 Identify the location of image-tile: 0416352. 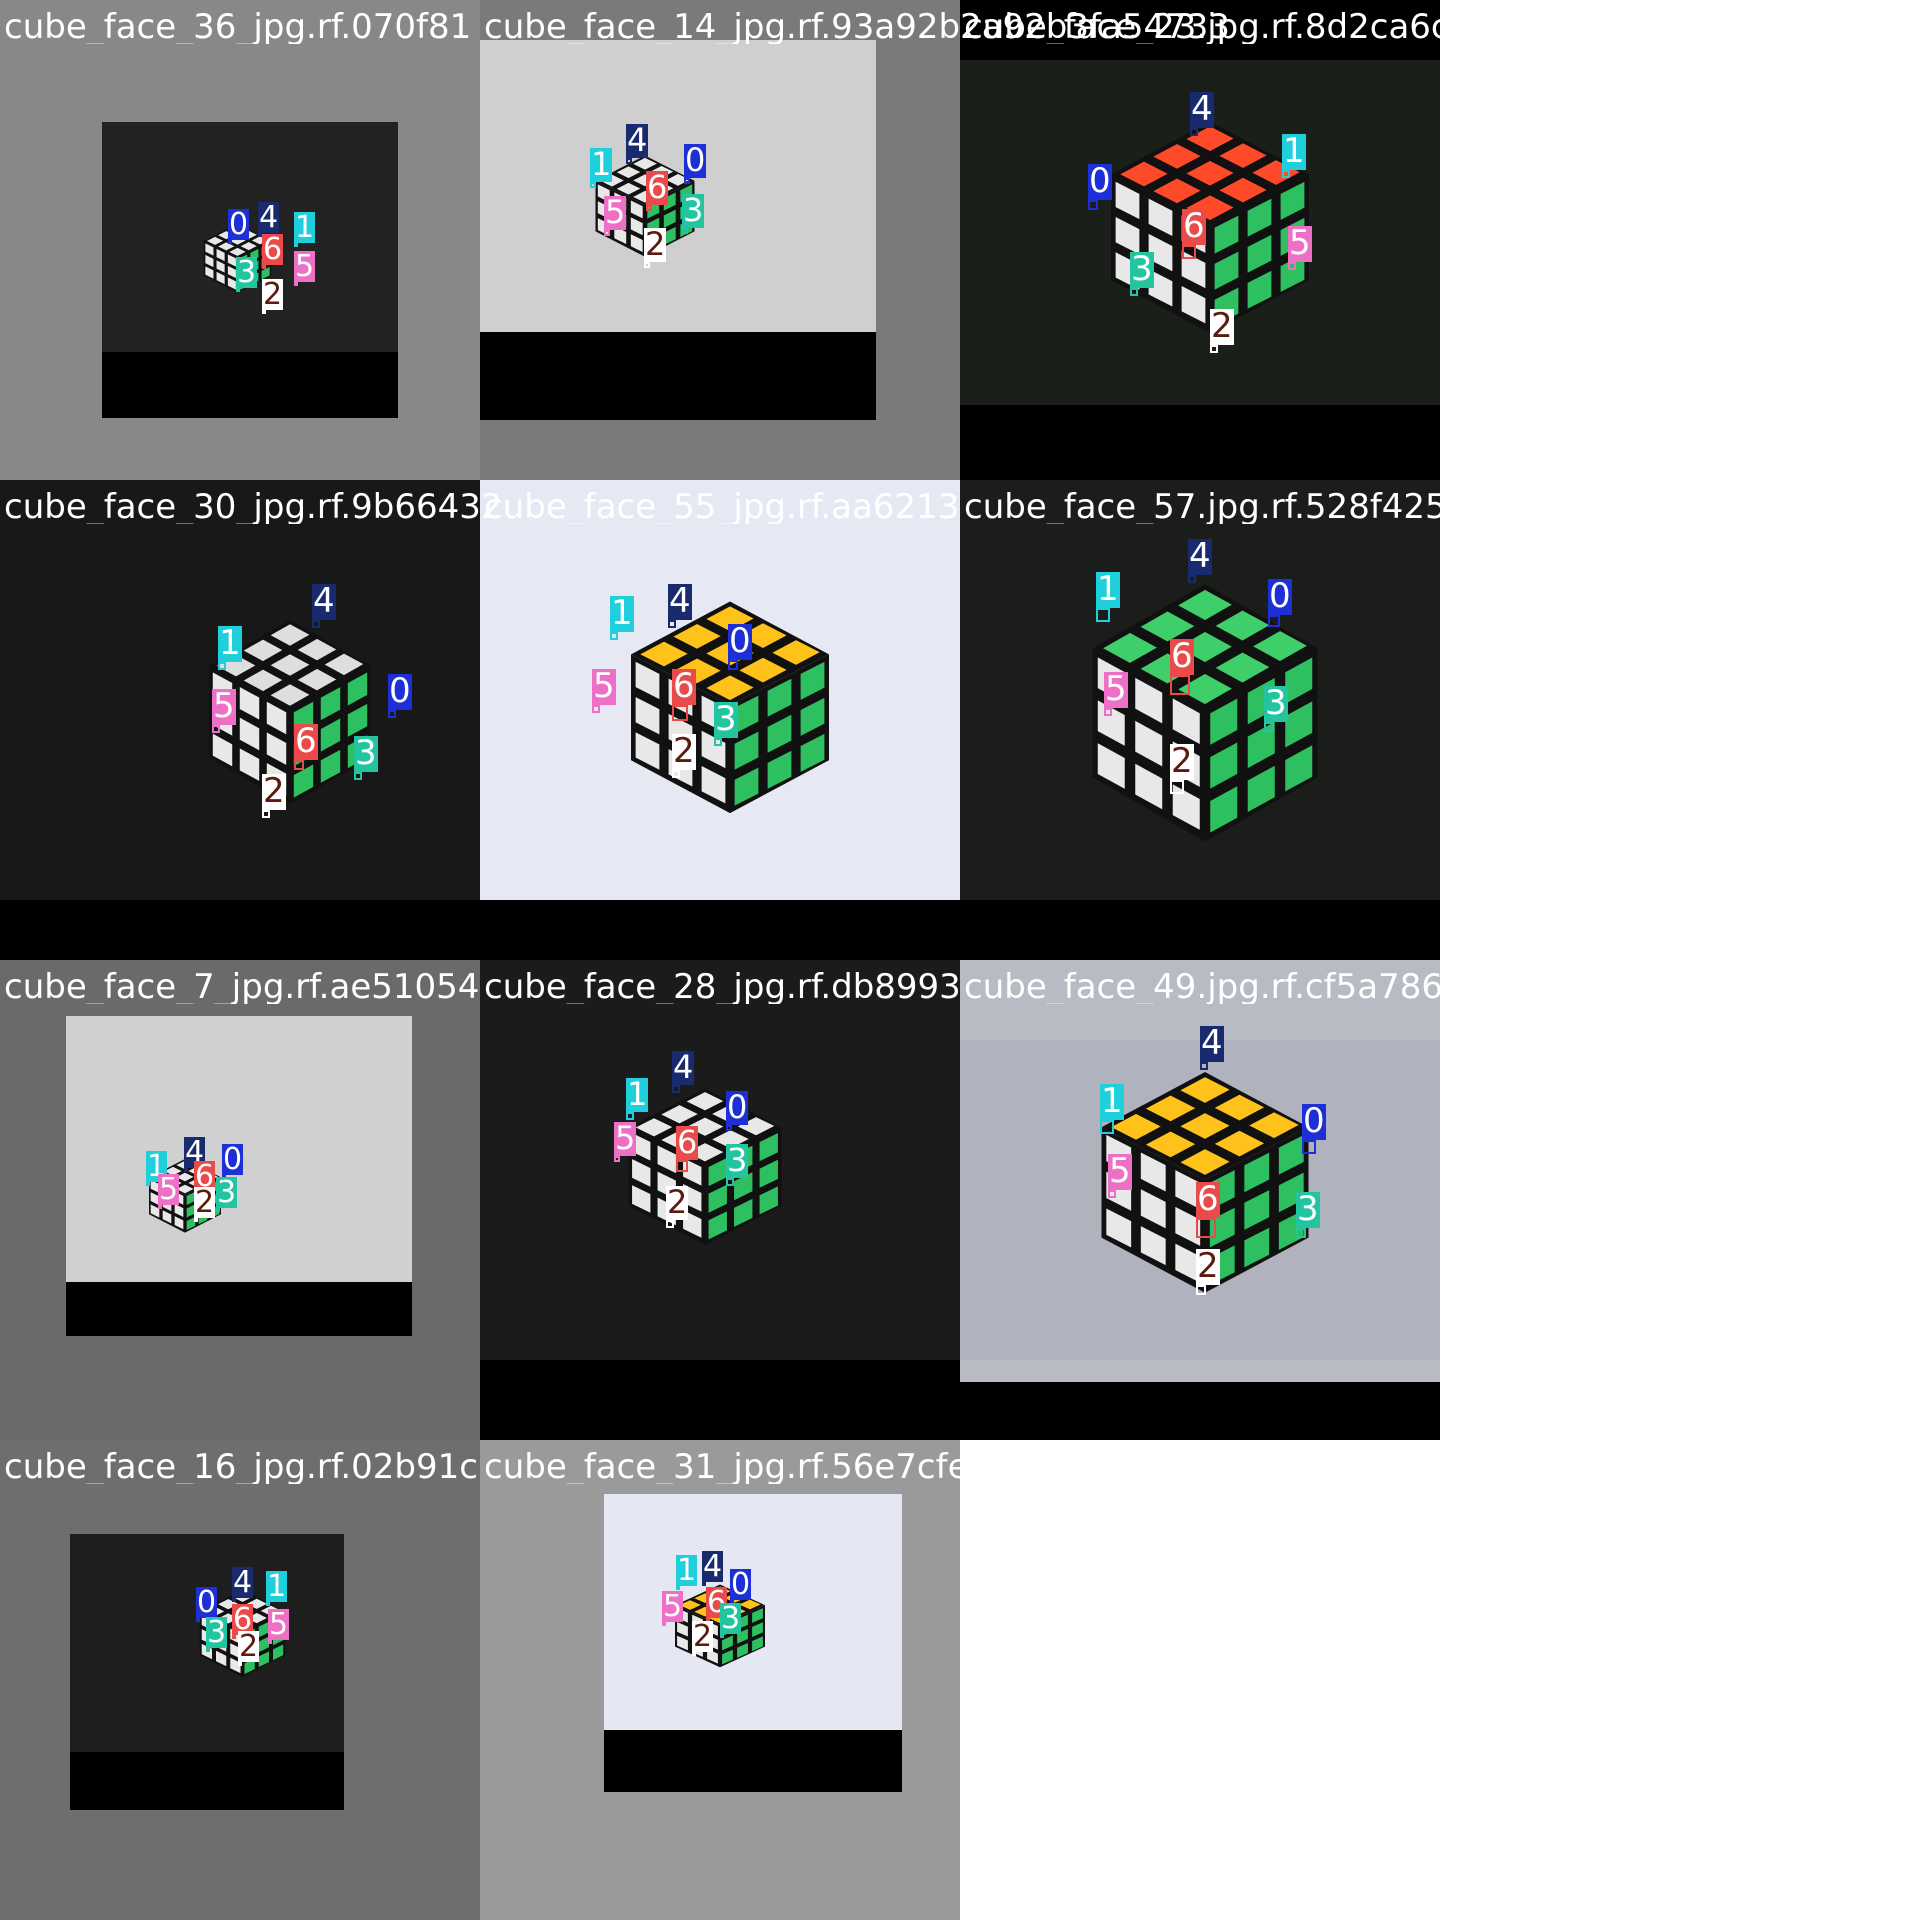
(240, 240).